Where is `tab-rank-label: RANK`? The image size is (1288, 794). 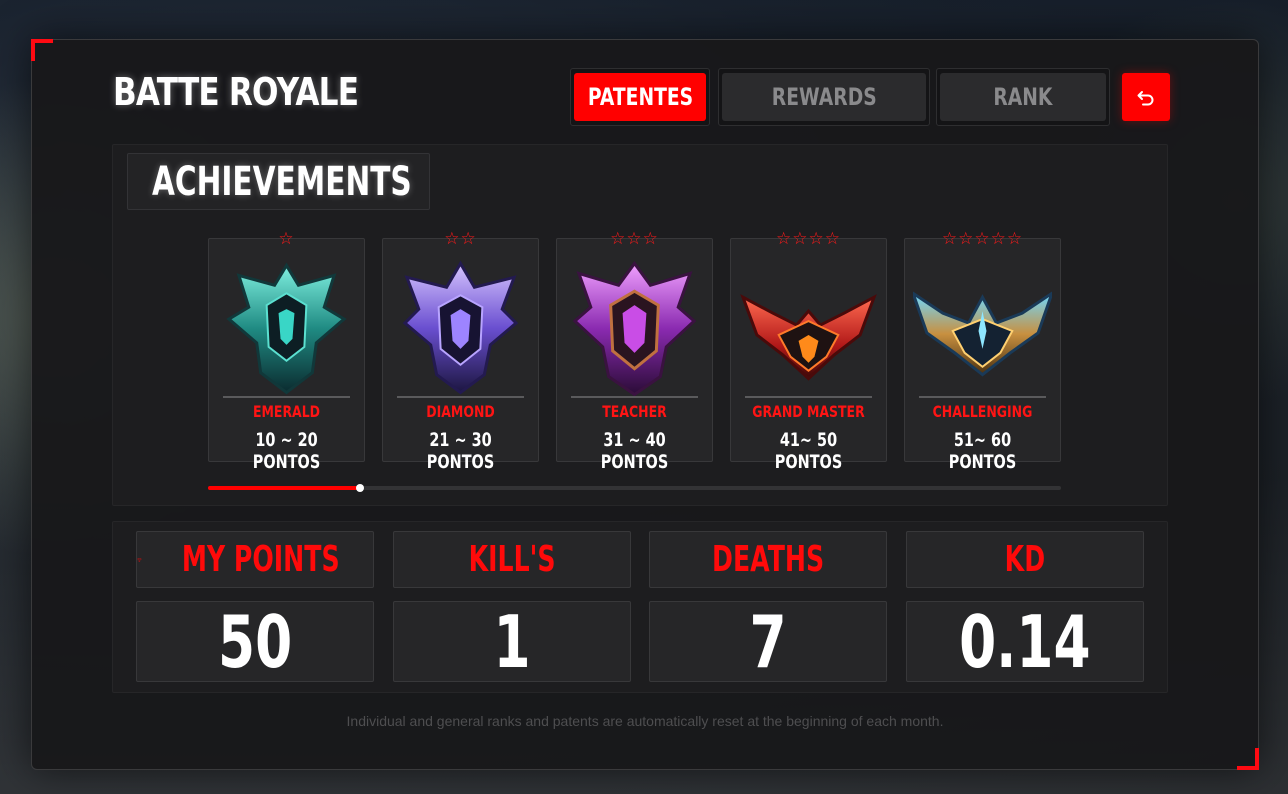 tab-rank-label: RANK is located at coordinates (1023, 97).